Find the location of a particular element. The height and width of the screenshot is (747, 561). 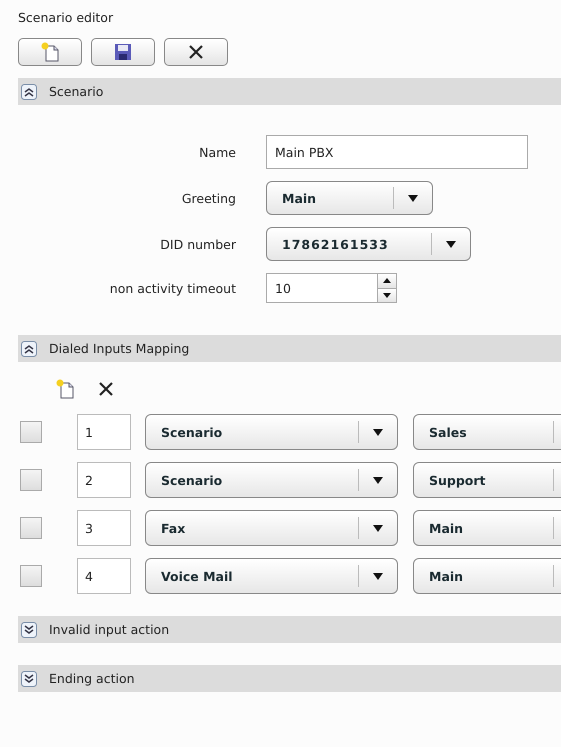

digit-field: 4 is located at coordinates (104, 576).